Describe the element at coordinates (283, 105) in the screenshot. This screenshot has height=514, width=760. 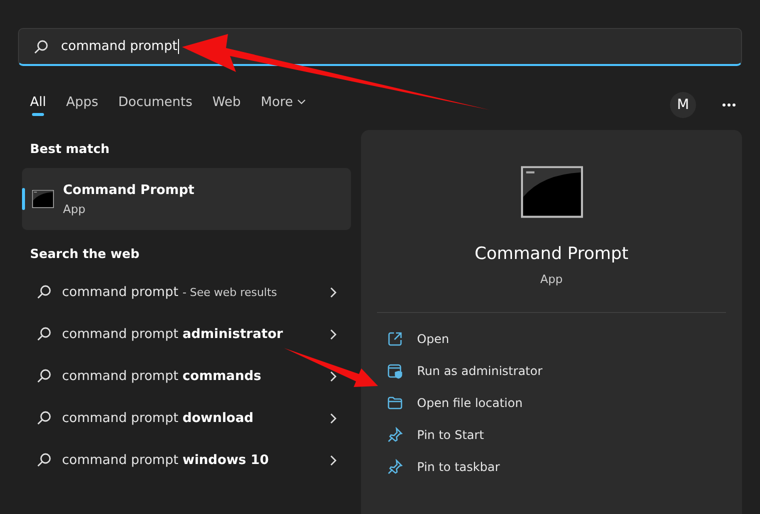
I see `filter-tab: More` at that location.